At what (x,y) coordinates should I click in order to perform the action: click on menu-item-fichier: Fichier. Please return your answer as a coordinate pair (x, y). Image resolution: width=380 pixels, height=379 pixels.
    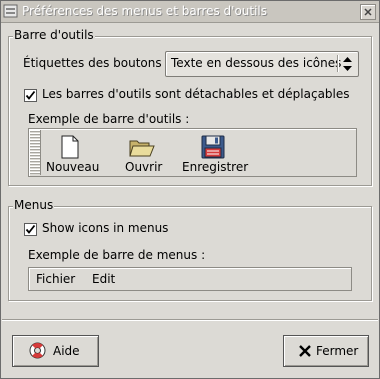
    Looking at the image, I should click on (55, 279).